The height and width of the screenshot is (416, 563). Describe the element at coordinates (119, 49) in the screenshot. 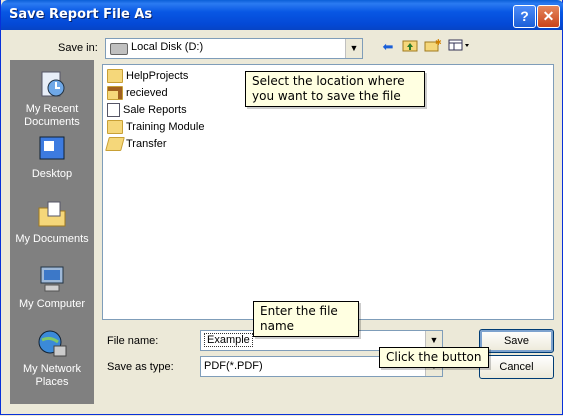

I see `drive-icon` at that location.